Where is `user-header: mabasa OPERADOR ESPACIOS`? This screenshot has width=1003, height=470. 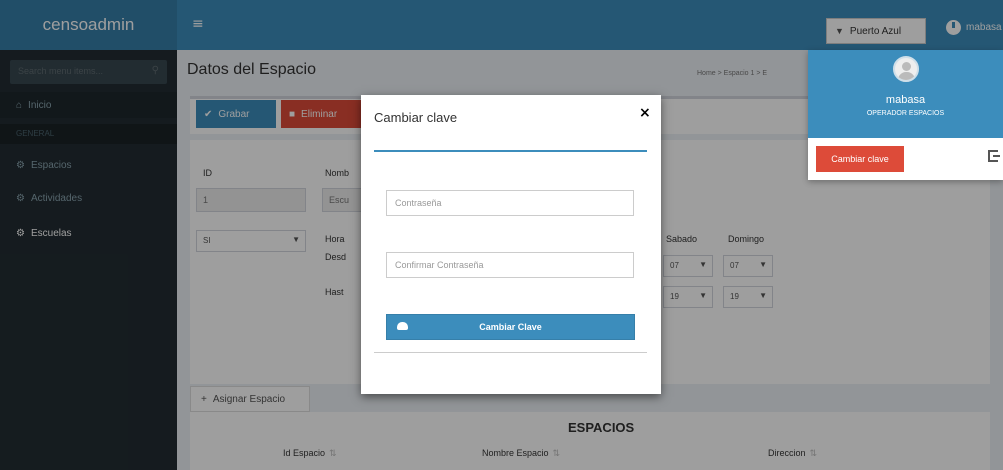
user-header: mabasa OPERADOR ESPACIOS is located at coordinates (905, 94).